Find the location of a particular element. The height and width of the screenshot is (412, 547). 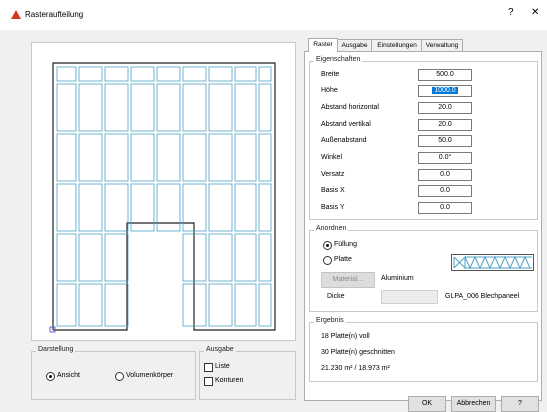

platte-radio is located at coordinates (327, 260).